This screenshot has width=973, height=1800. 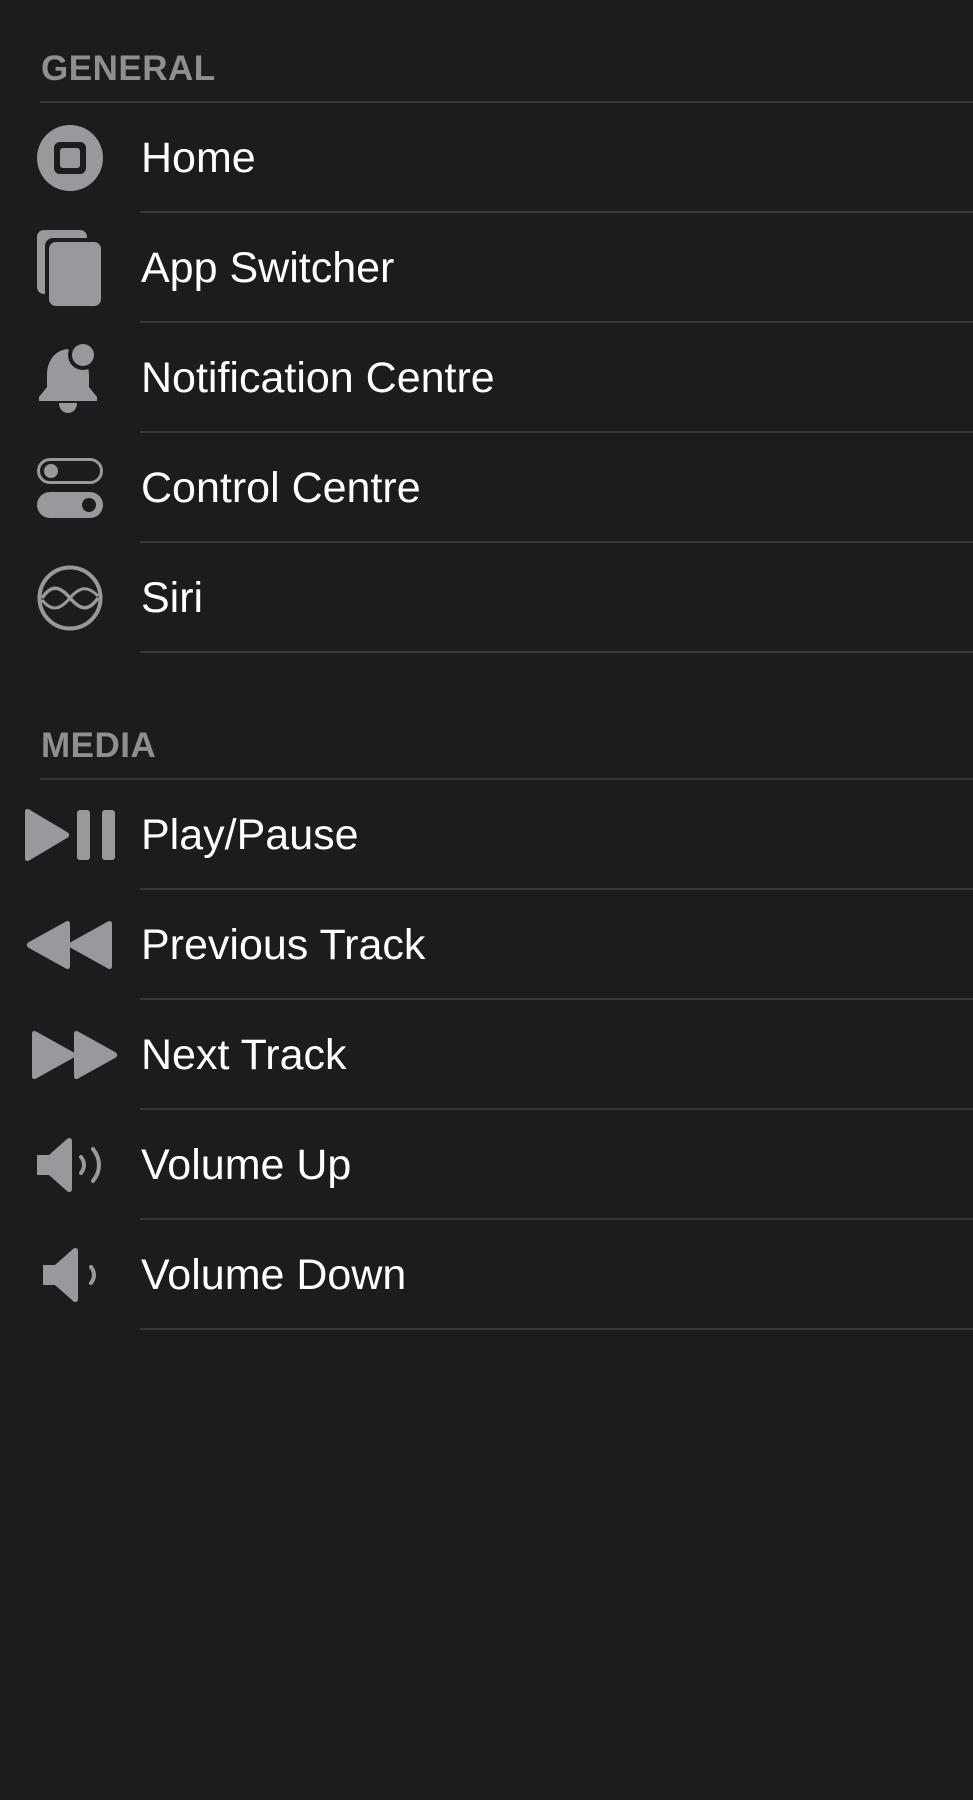 I want to click on toggles-icon, so click(x=70, y=488).